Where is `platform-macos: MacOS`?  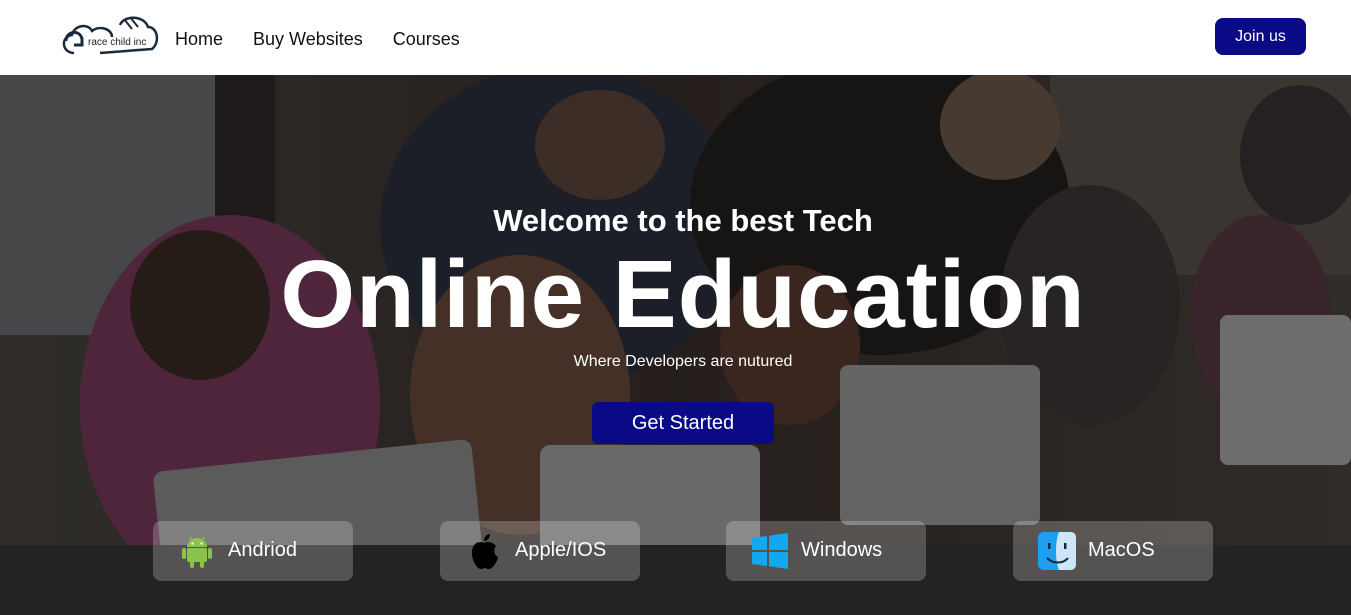
platform-macos: MacOS is located at coordinates (1113, 551).